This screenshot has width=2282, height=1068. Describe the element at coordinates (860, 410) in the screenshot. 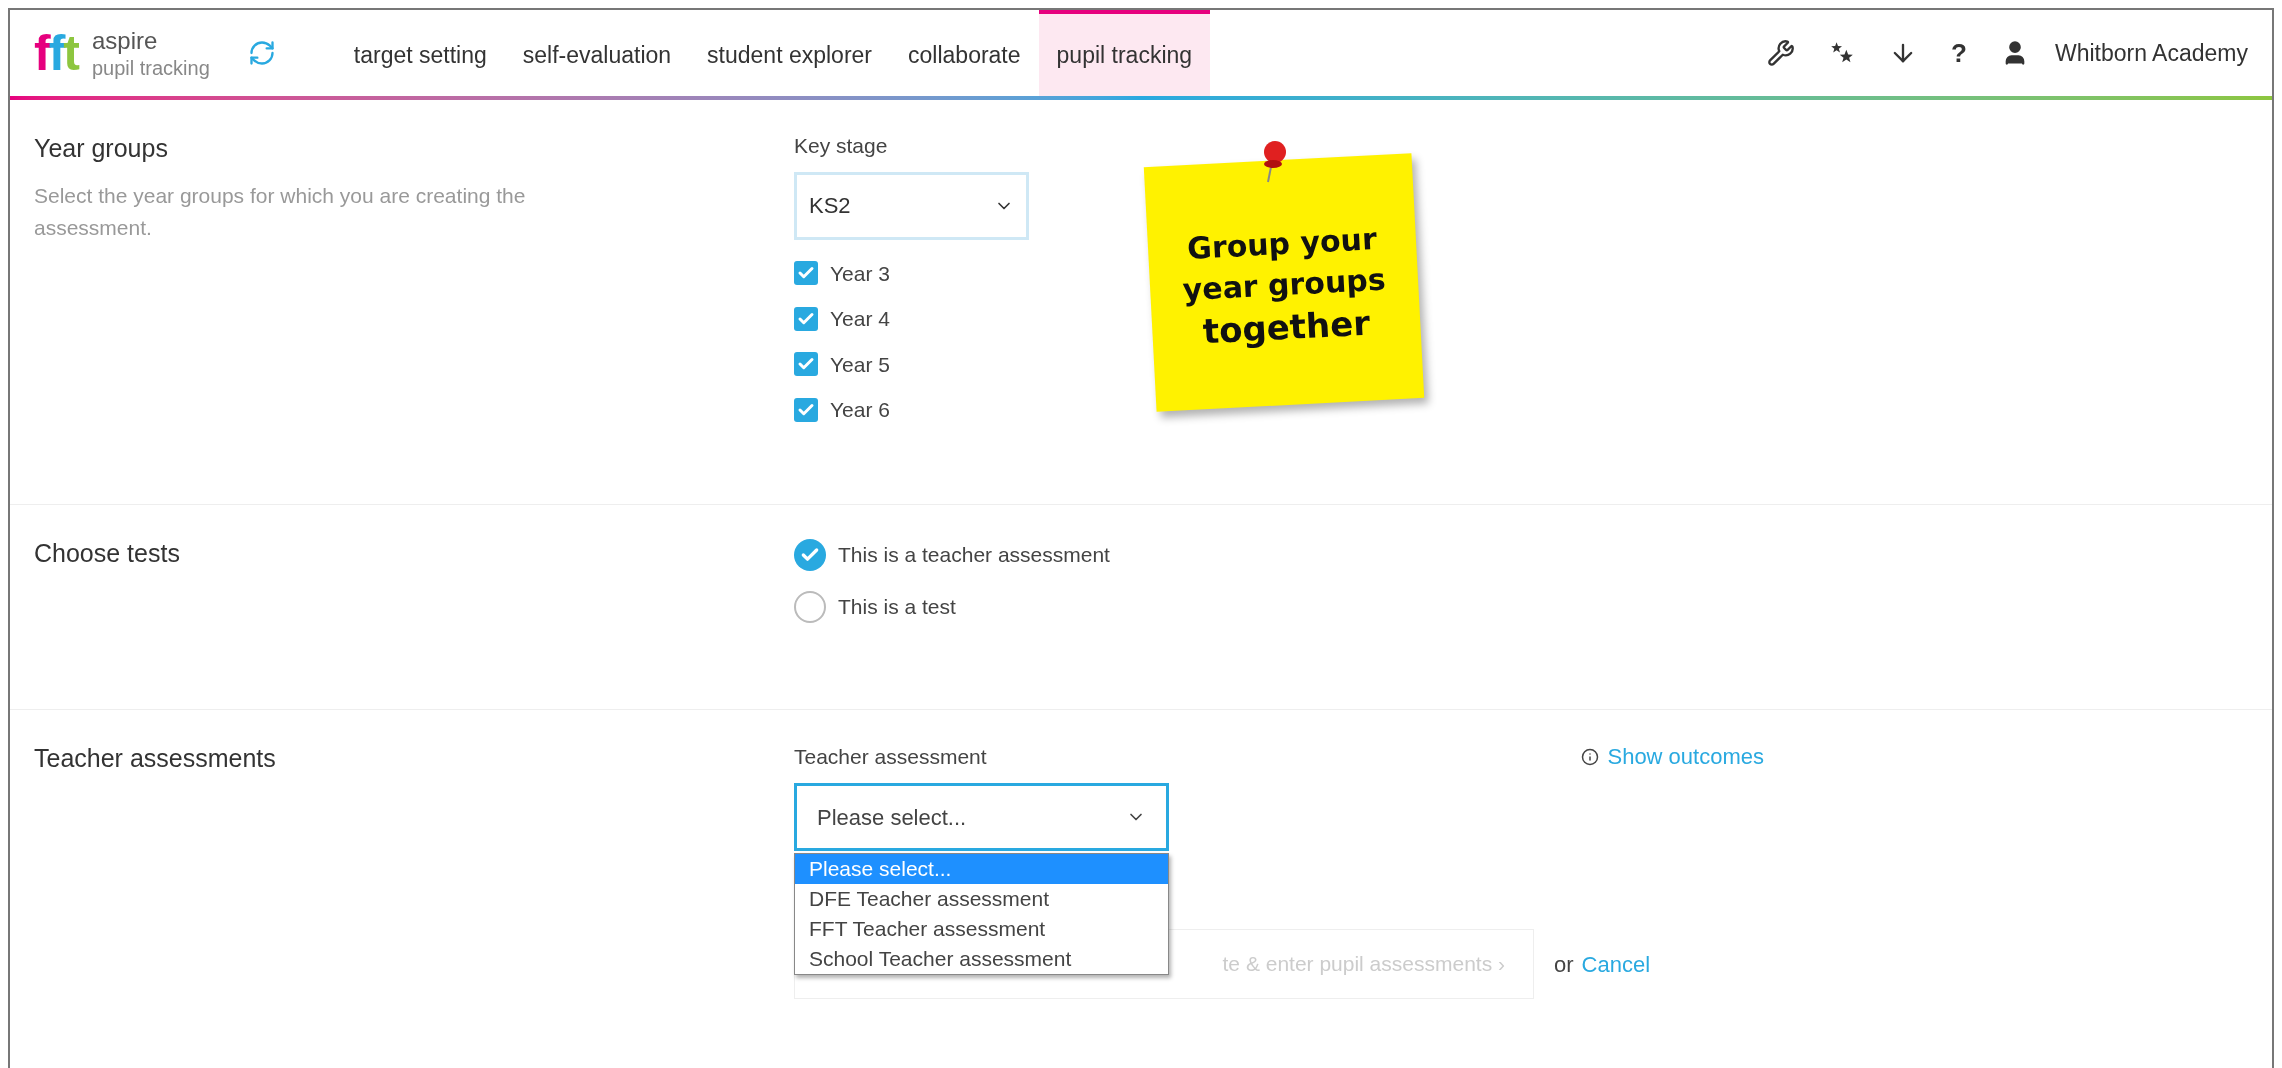

I see `checkbox-label: Year 6` at that location.